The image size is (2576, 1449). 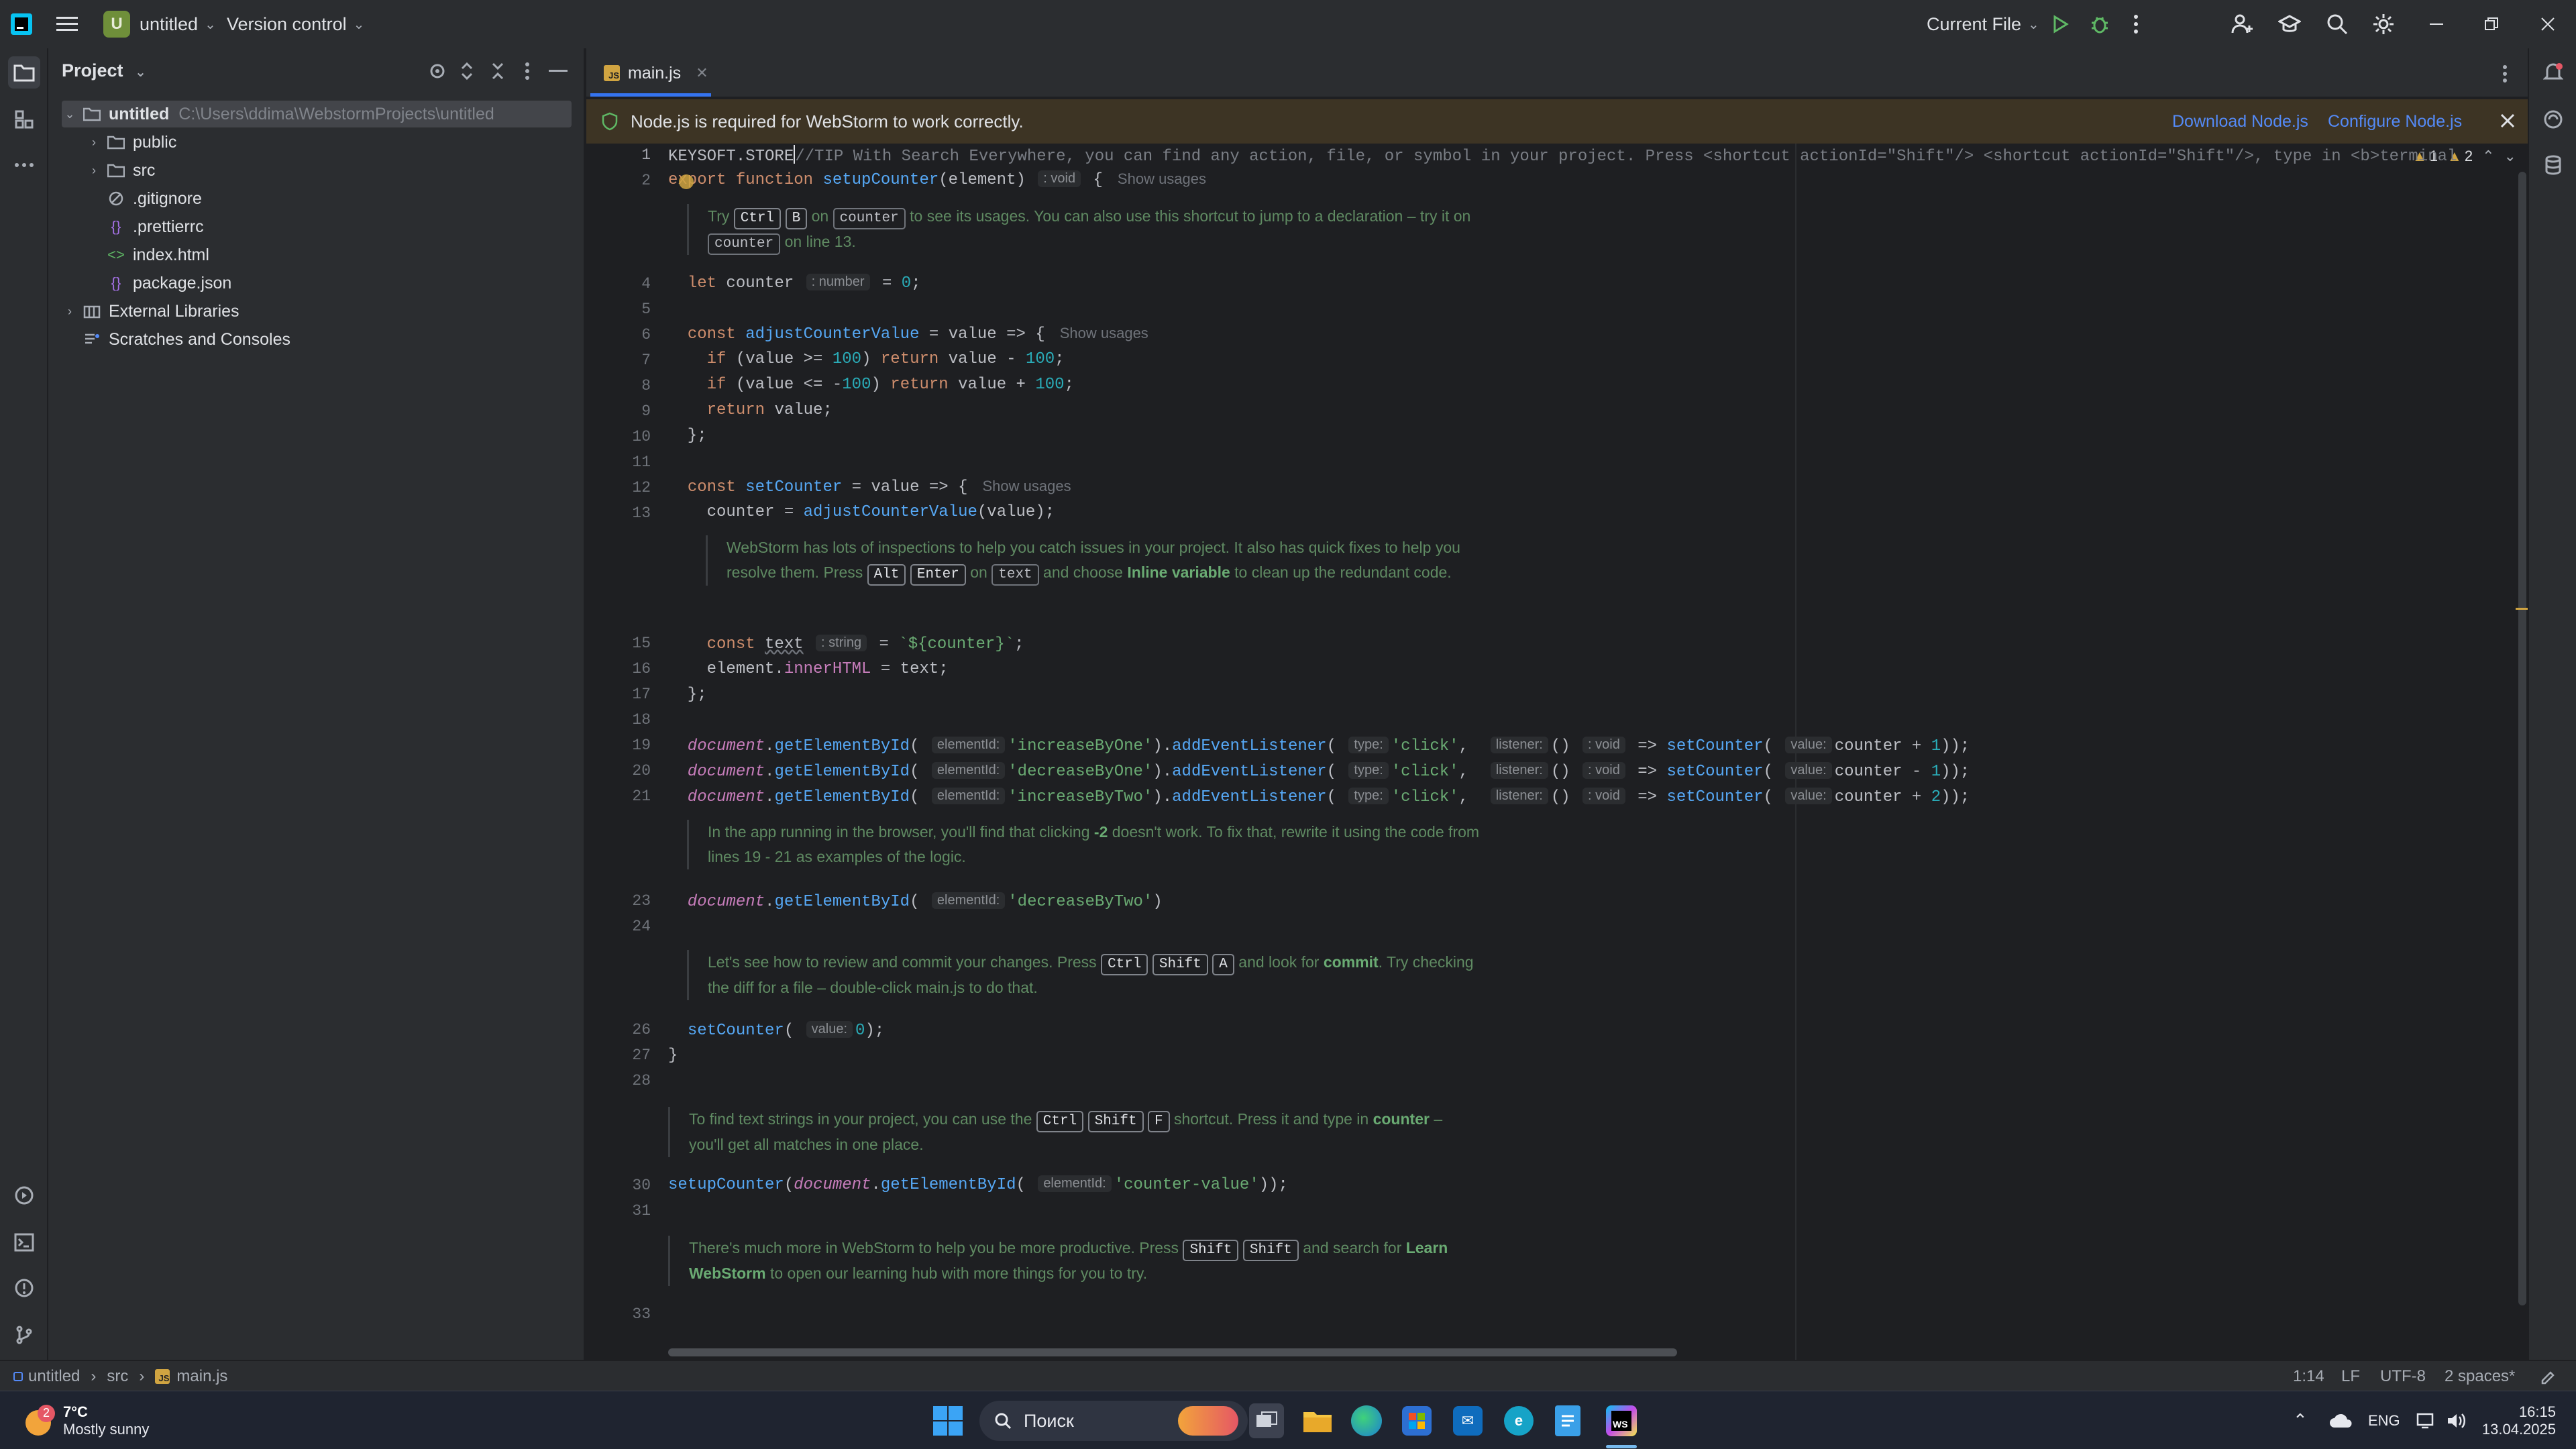 I want to click on task-view-icon, so click(x=1266, y=1420).